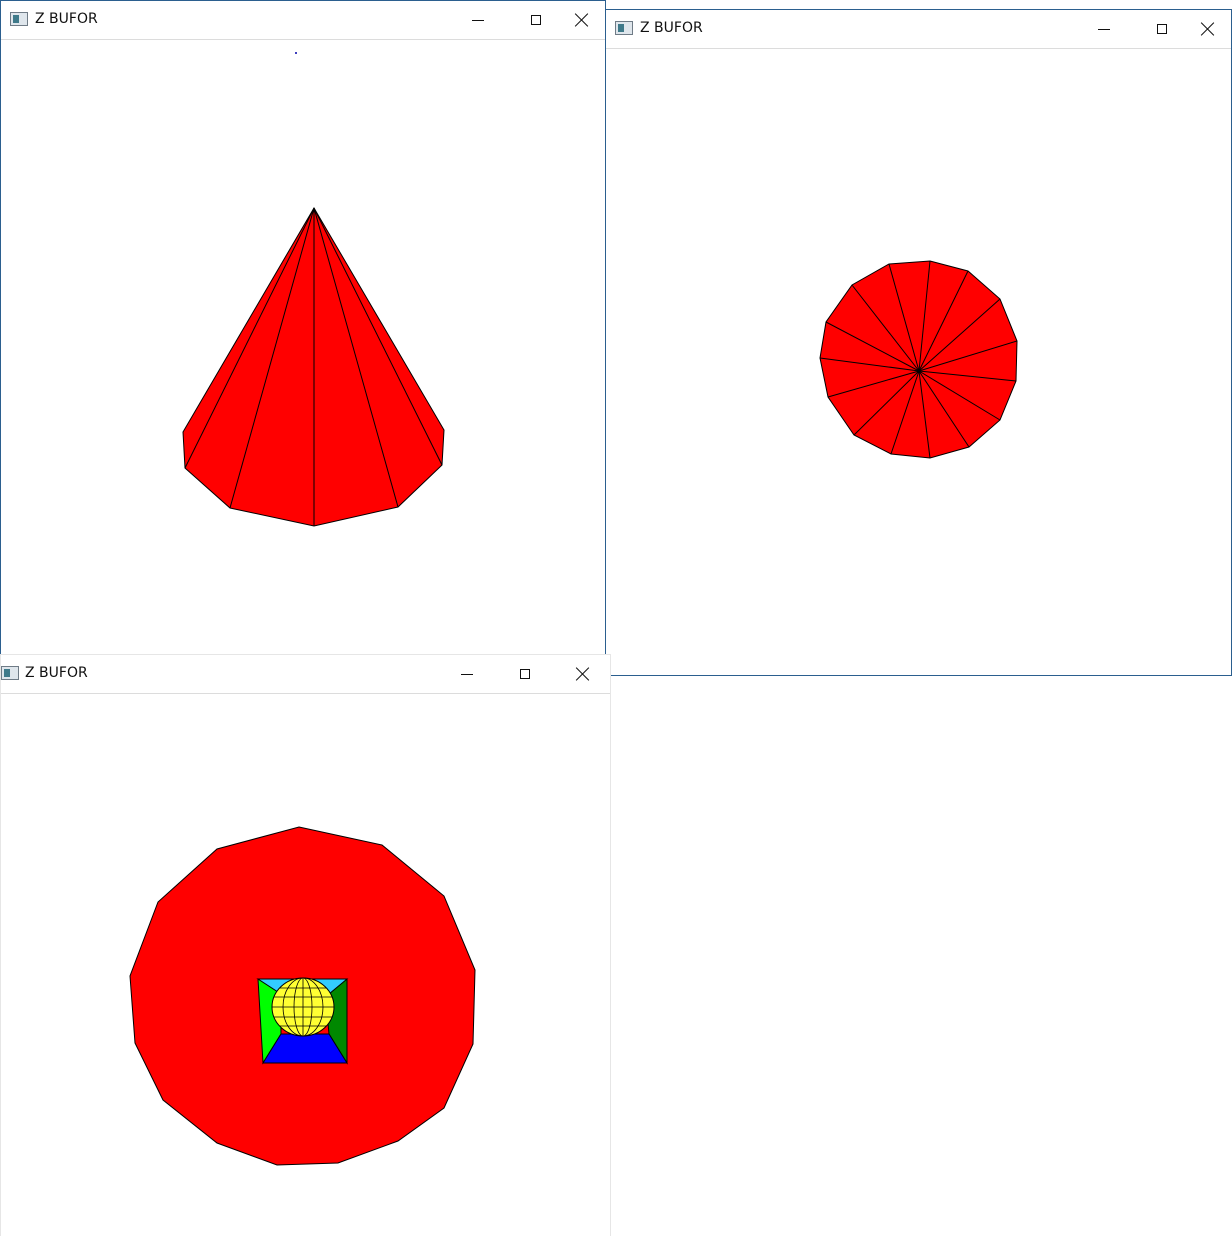 The image size is (1232, 1237). Describe the element at coordinates (919, 371) in the screenshot. I see `cone-apex` at that location.